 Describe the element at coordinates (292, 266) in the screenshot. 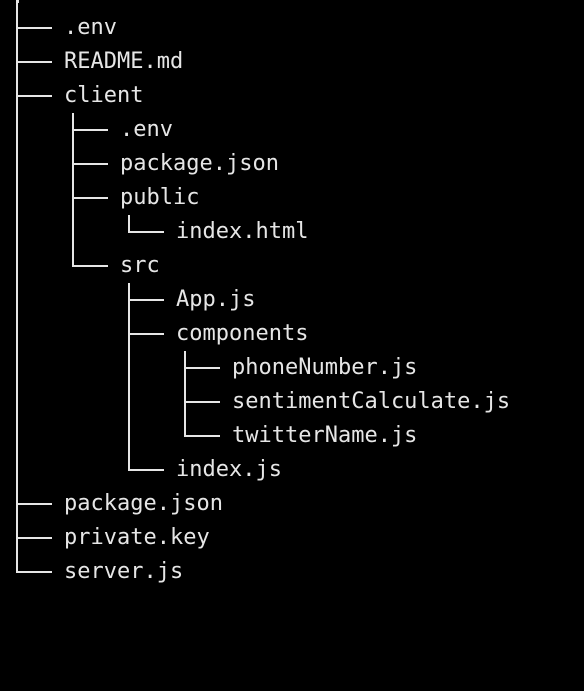

I see `tree-row-src: src` at that location.